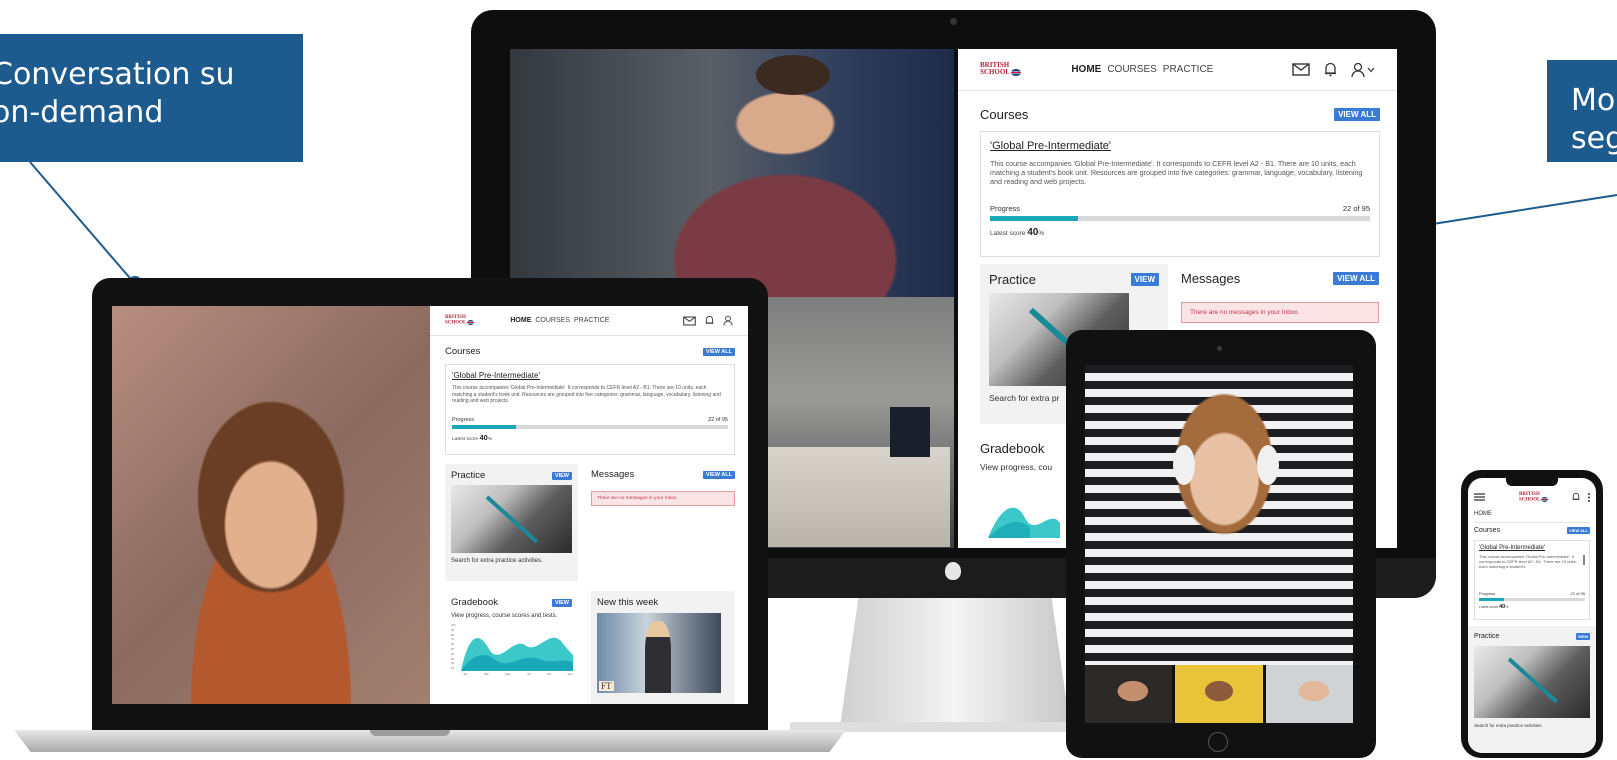 The width and height of the screenshot is (1617, 760). What do you see at coordinates (1184, 465) in the screenshot?
I see `headphones-left` at bounding box center [1184, 465].